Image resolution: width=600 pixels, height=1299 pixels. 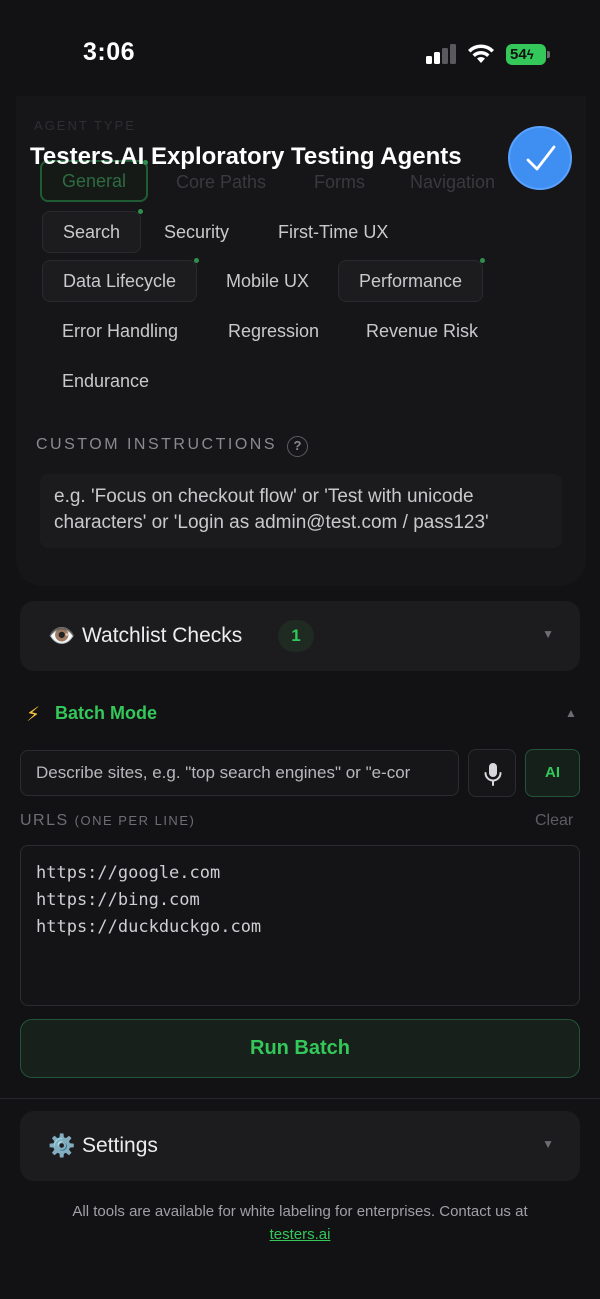 What do you see at coordinates (128, 873) in the screenshot?
I see `url-line: https://google.com` at bounding box center [128, 873].